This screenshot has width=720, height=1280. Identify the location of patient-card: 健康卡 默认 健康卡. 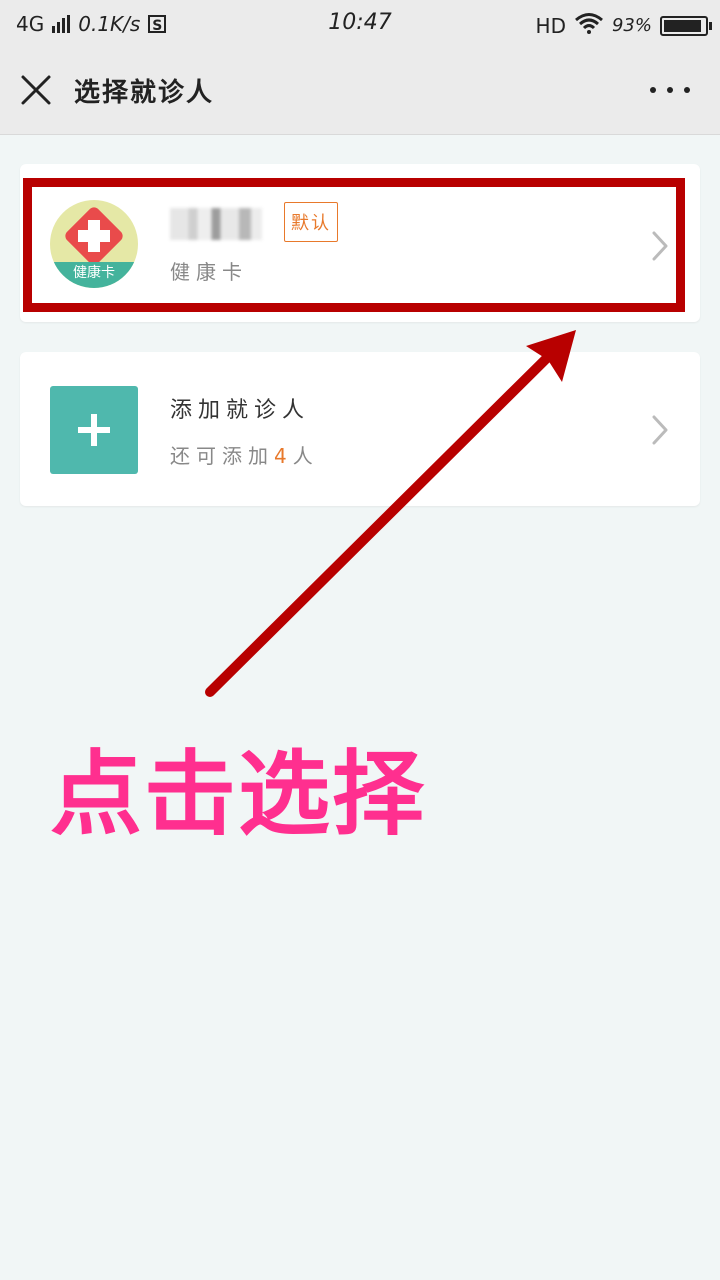
(360, 243).